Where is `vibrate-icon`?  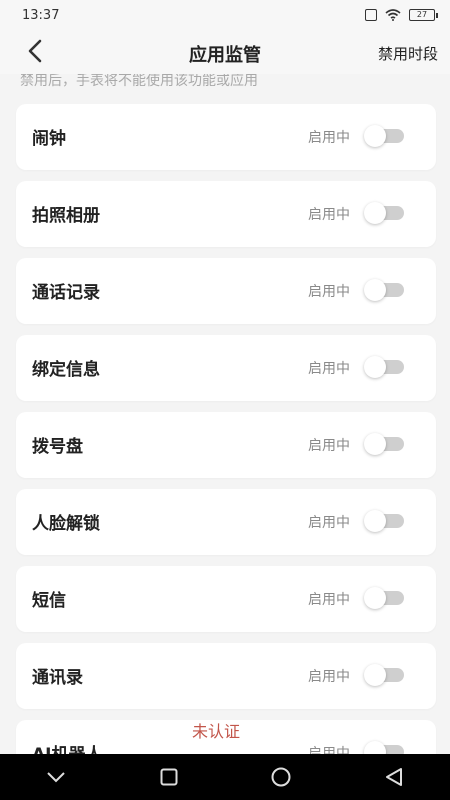 vibrate-icon is located at coordinates (371, 15).